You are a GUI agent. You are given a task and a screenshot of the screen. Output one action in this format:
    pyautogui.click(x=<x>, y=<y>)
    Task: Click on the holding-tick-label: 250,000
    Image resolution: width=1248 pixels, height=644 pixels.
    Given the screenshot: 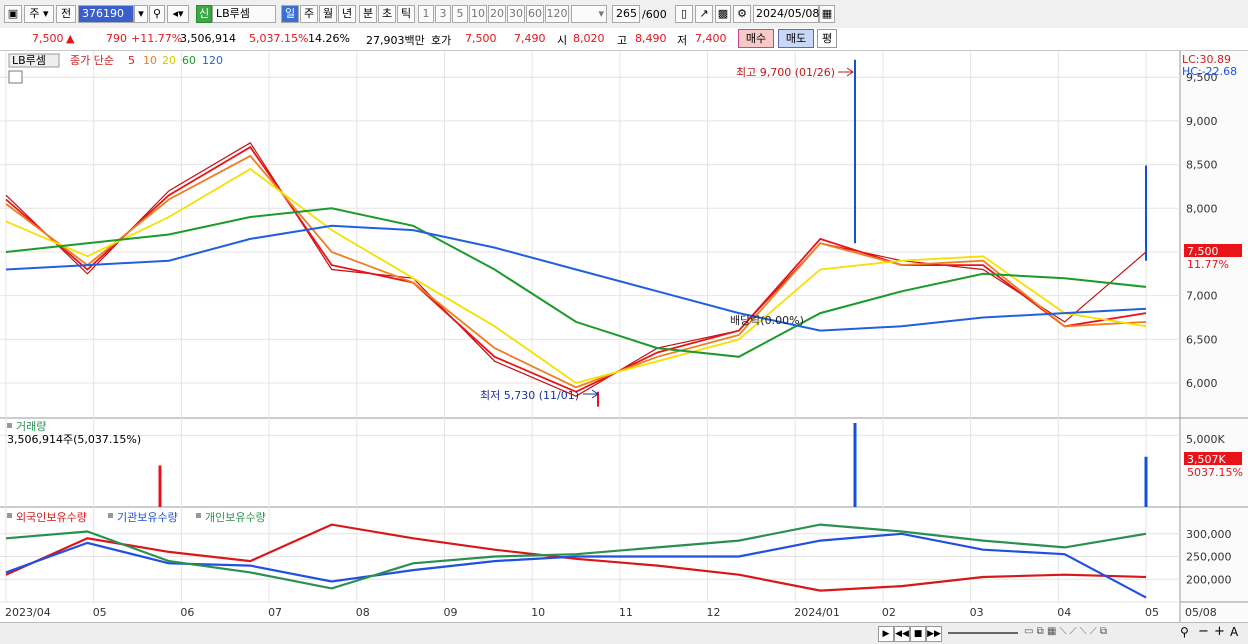 What is the action you would take?
    pyautogui.click(x=1209, y=557)
    